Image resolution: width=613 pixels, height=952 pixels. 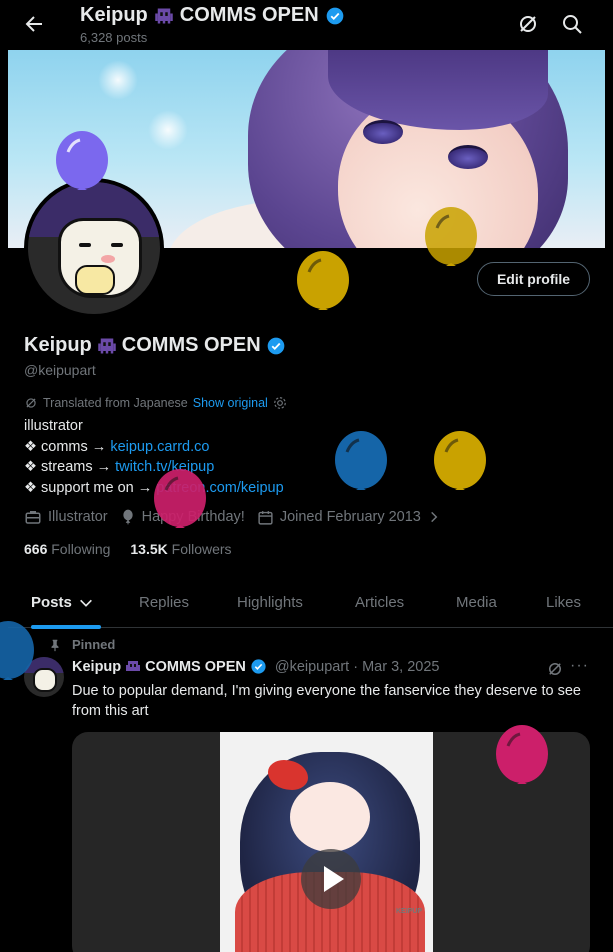 I want to click on profile-name: Keipup COMMS OPEN, so click(x=155, y=345).